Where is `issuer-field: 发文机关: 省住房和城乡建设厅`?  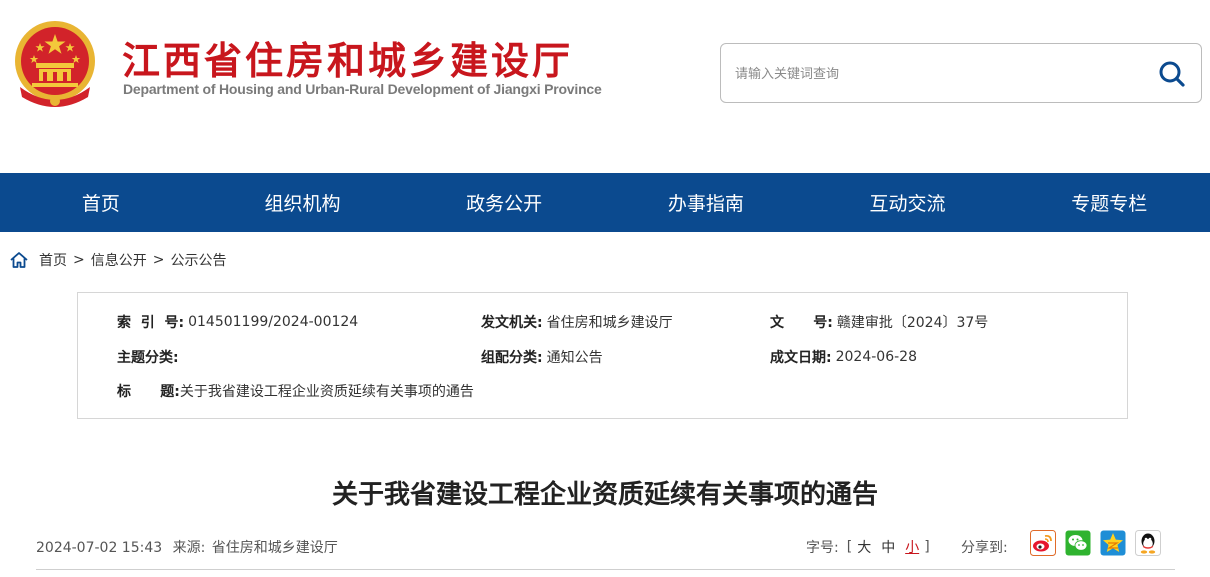
issuer-field: 发文机关: 省住房和城乡建设厅 is located at coordinates (577, 322).